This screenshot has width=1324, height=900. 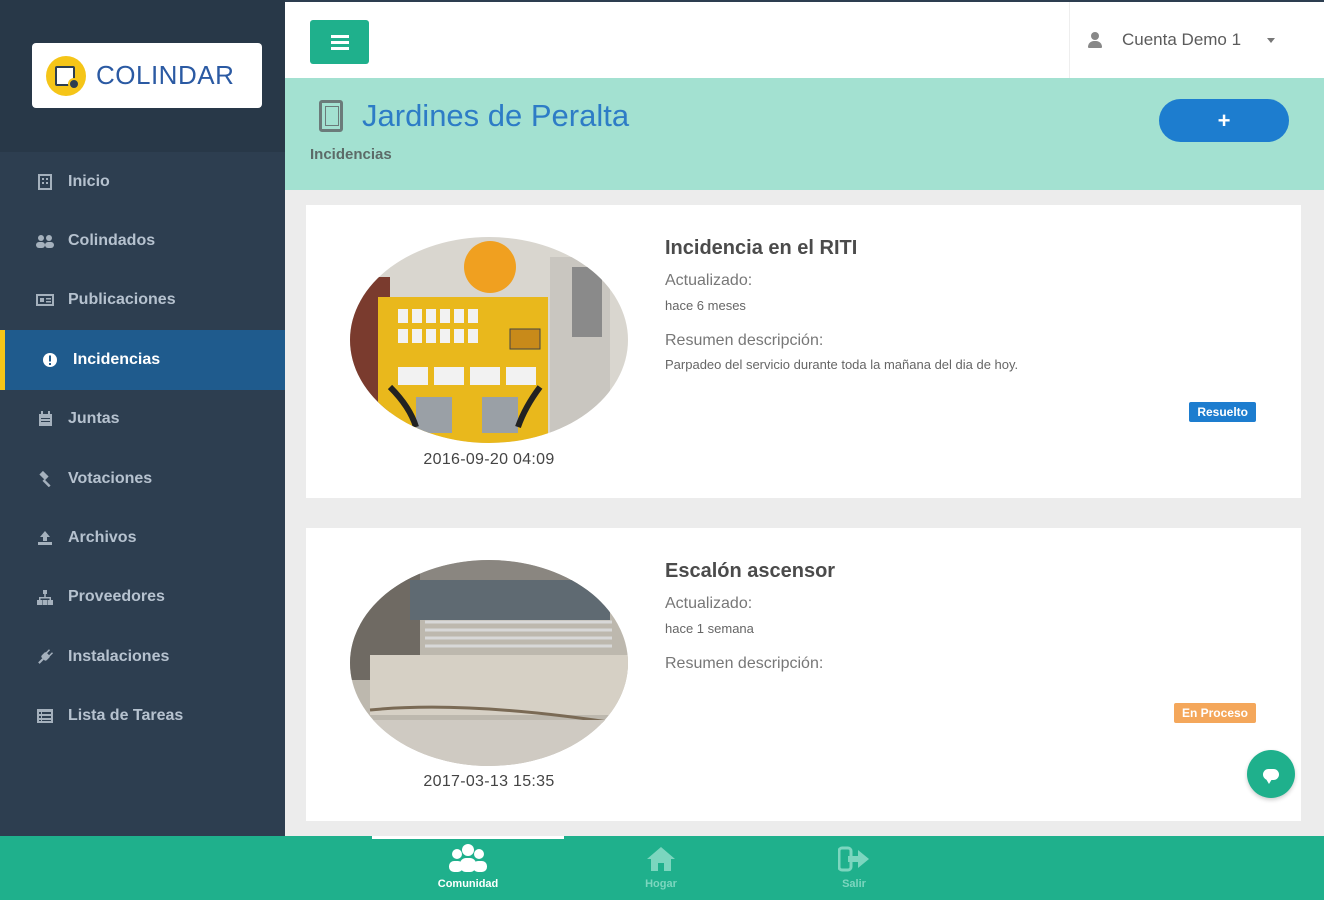 I want to click on home-icon, so click(x=661, y=859).